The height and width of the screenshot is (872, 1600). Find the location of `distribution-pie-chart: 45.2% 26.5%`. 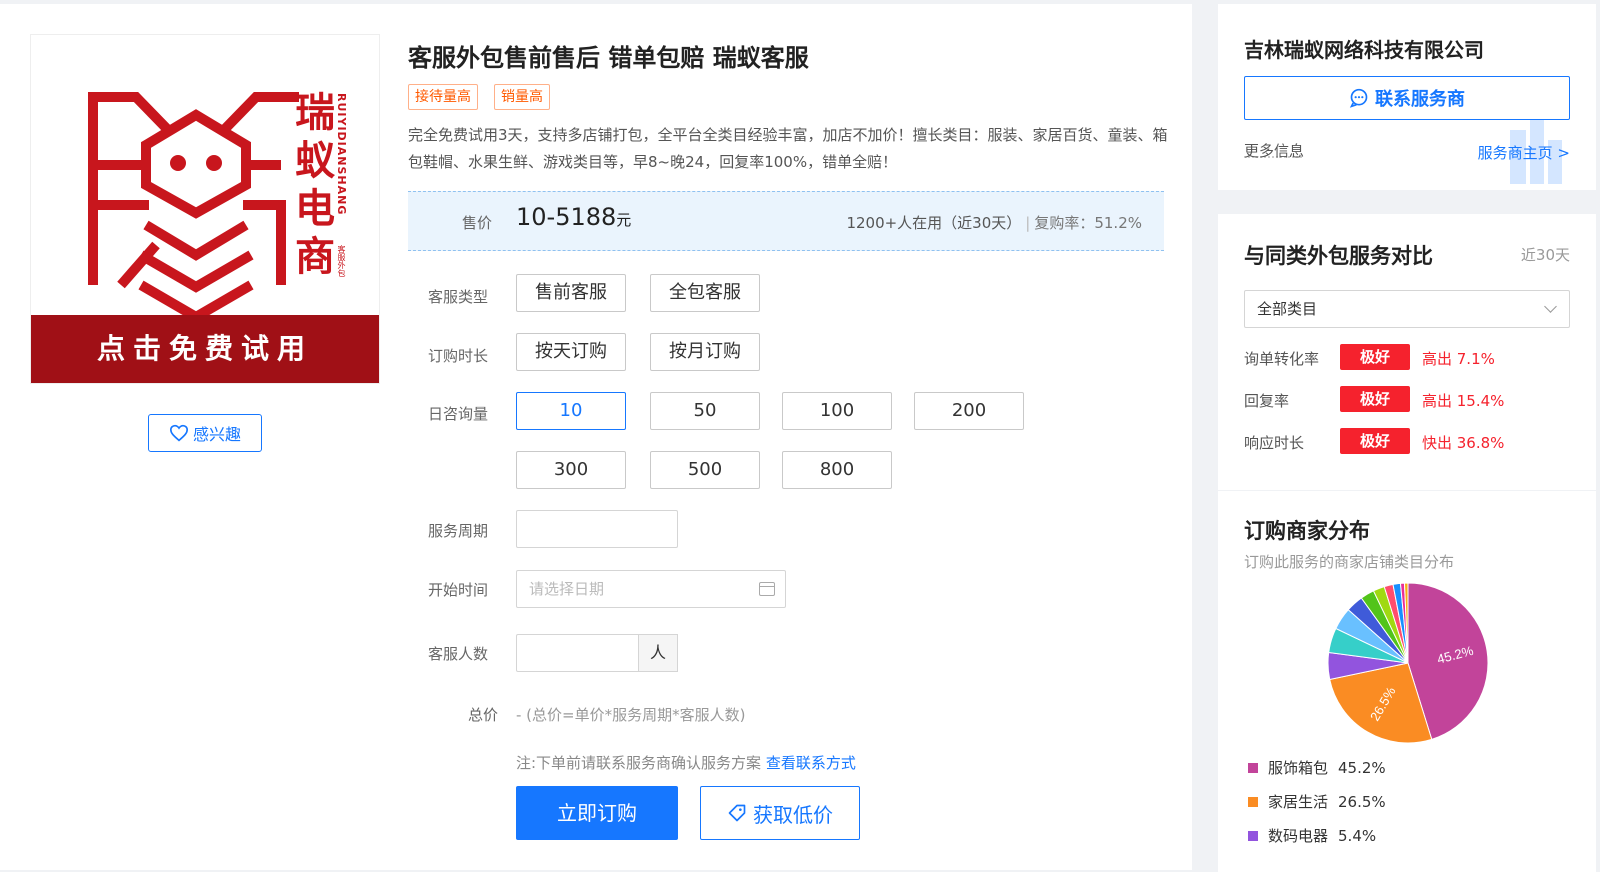

distribution-pie-chart: 45.2% 26.5% is located at coordinates (1408, 663).